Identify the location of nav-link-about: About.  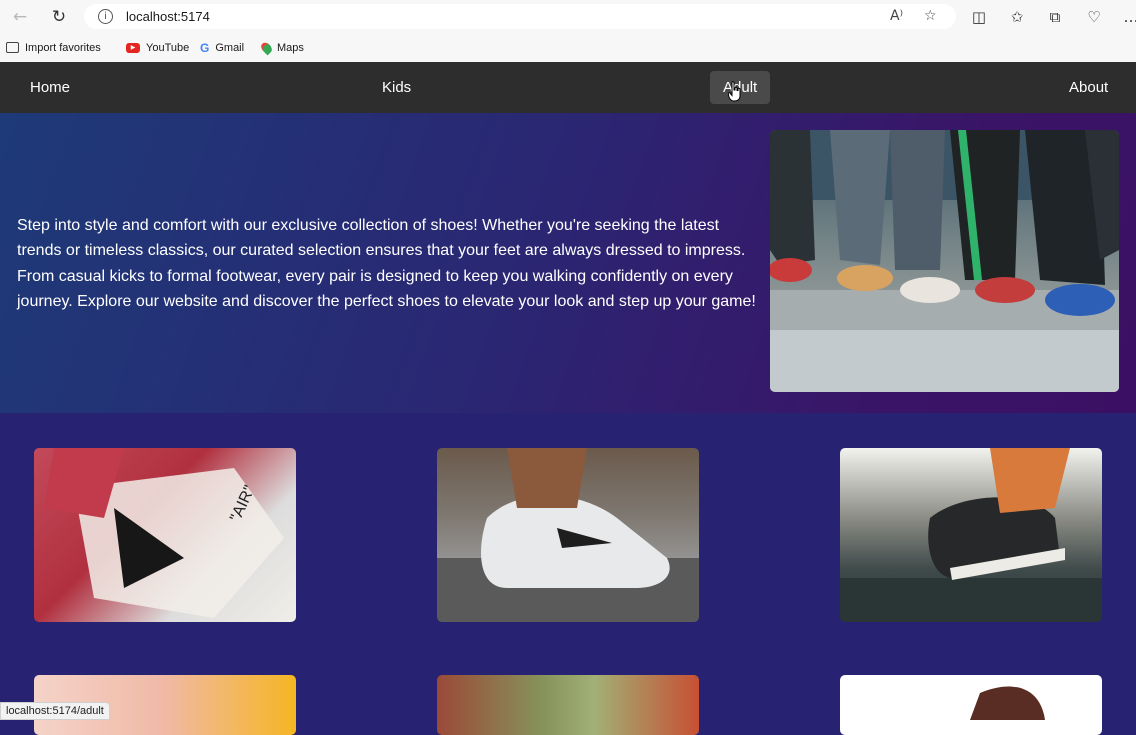
(1088, 87).